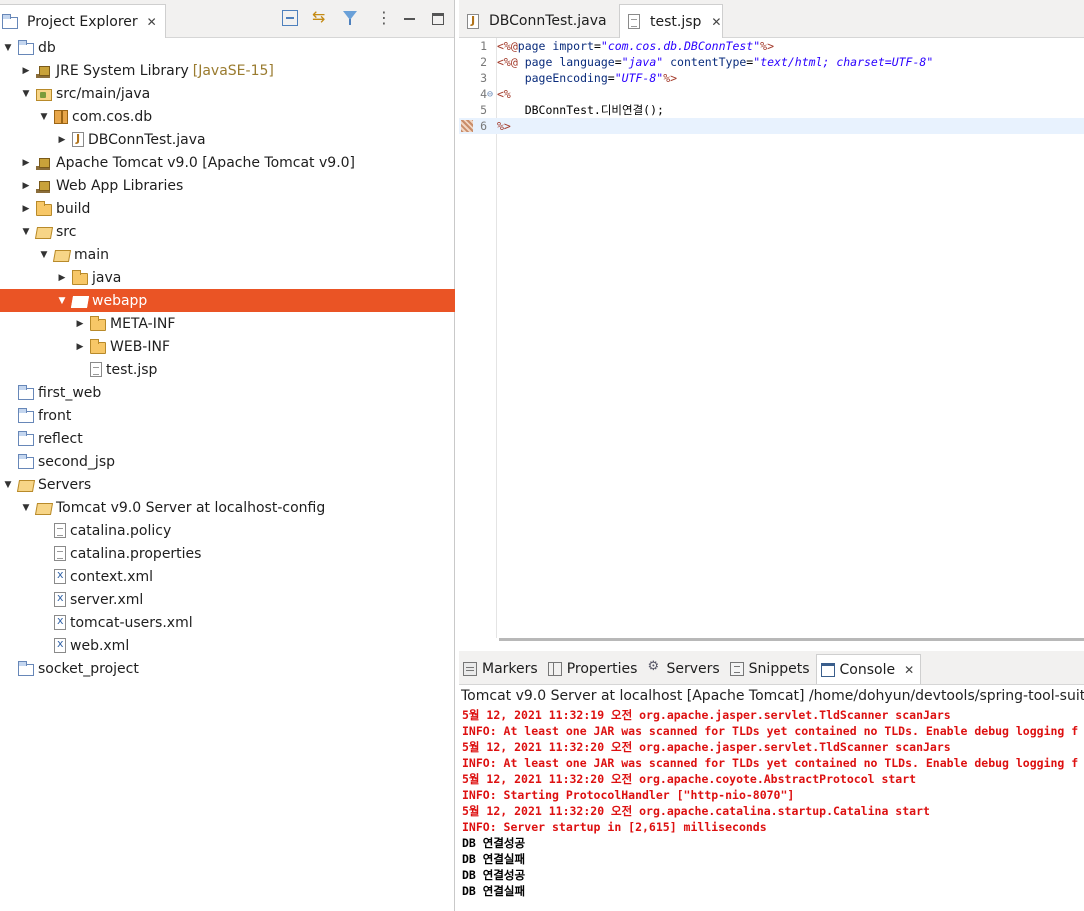 The width and height of the screenshot is (1084, 911). I want to click on tree-item: ▼ Servers, so click(227, 484).